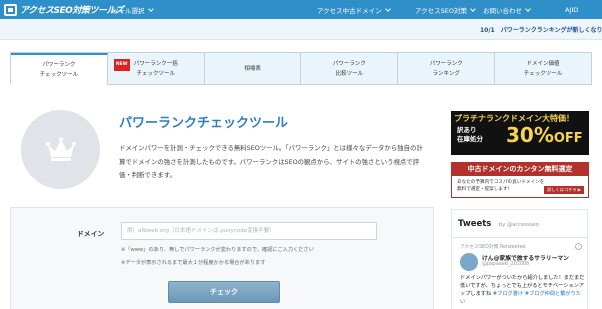 This screenshot has width=602, height=309. I want to click on sale-banner-sub: 訳あり 在庫処分, so click(470, 134).